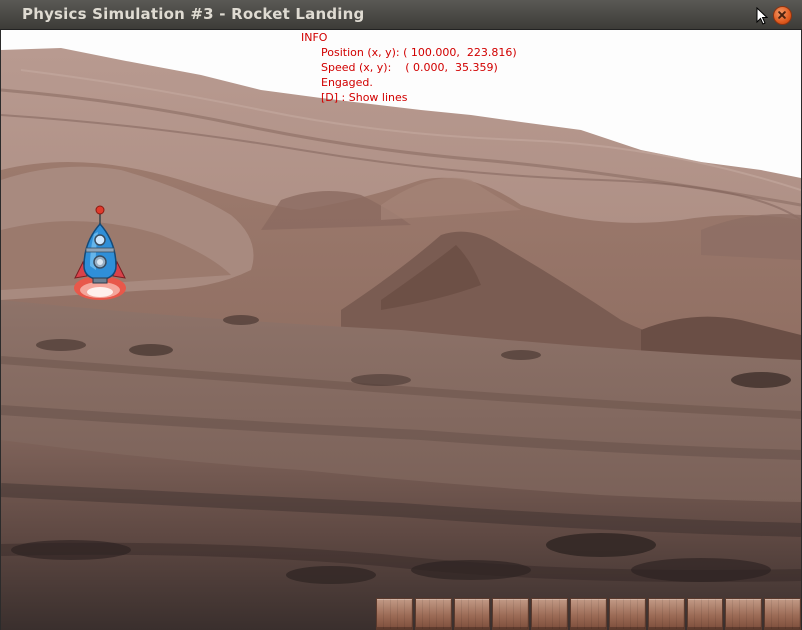  Describe the element at coordinates (762, 16) in the screenshot. I see `mouse-cursor-icon` at that location.